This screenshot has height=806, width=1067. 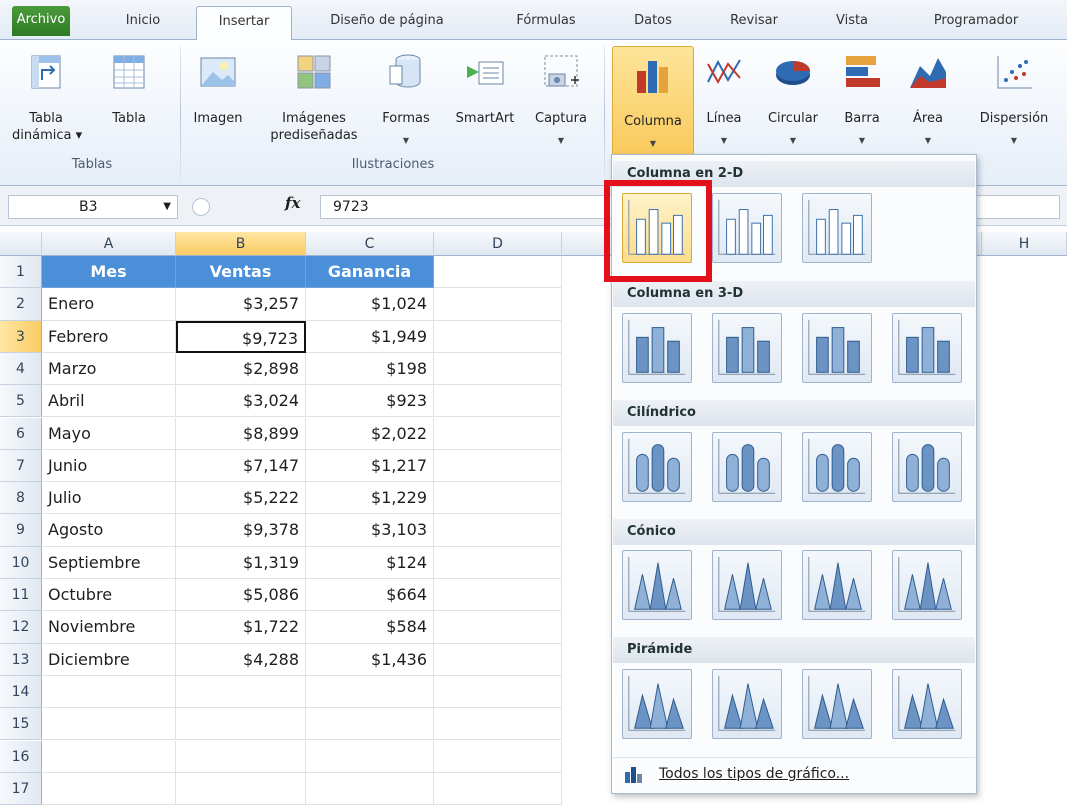 I want to click on table-cell: Abril, so click(x=109, y=401).